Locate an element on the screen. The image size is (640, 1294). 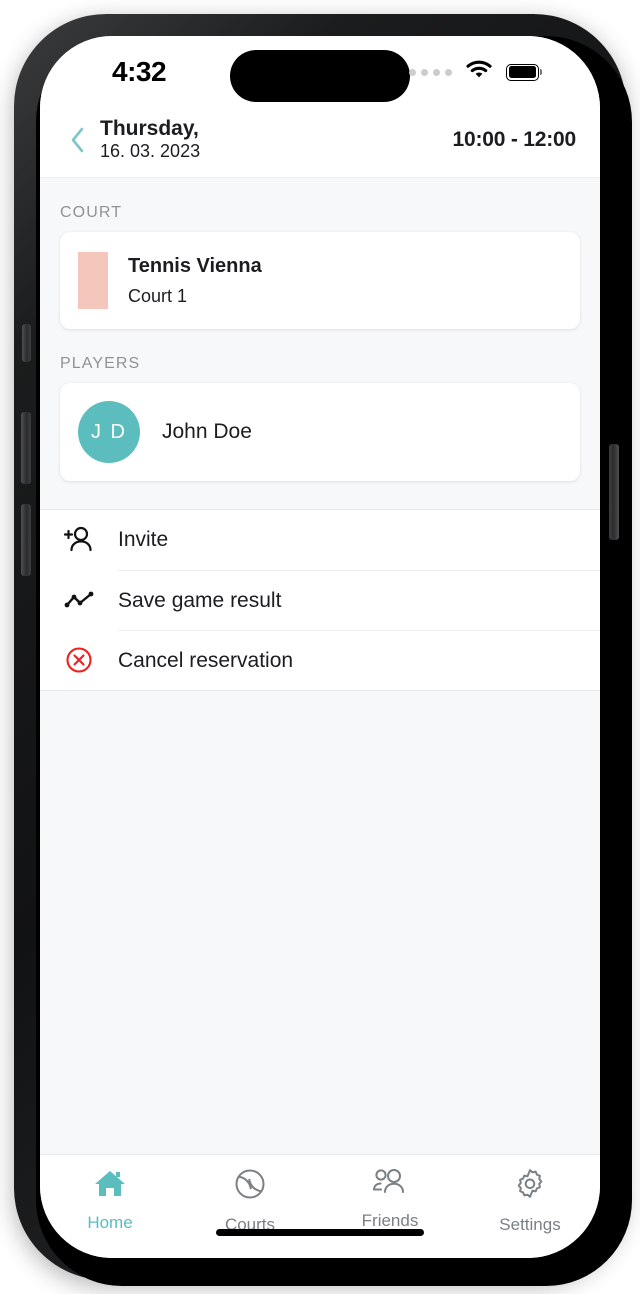
tab-home: Home is located at coordinates (110, 1200).